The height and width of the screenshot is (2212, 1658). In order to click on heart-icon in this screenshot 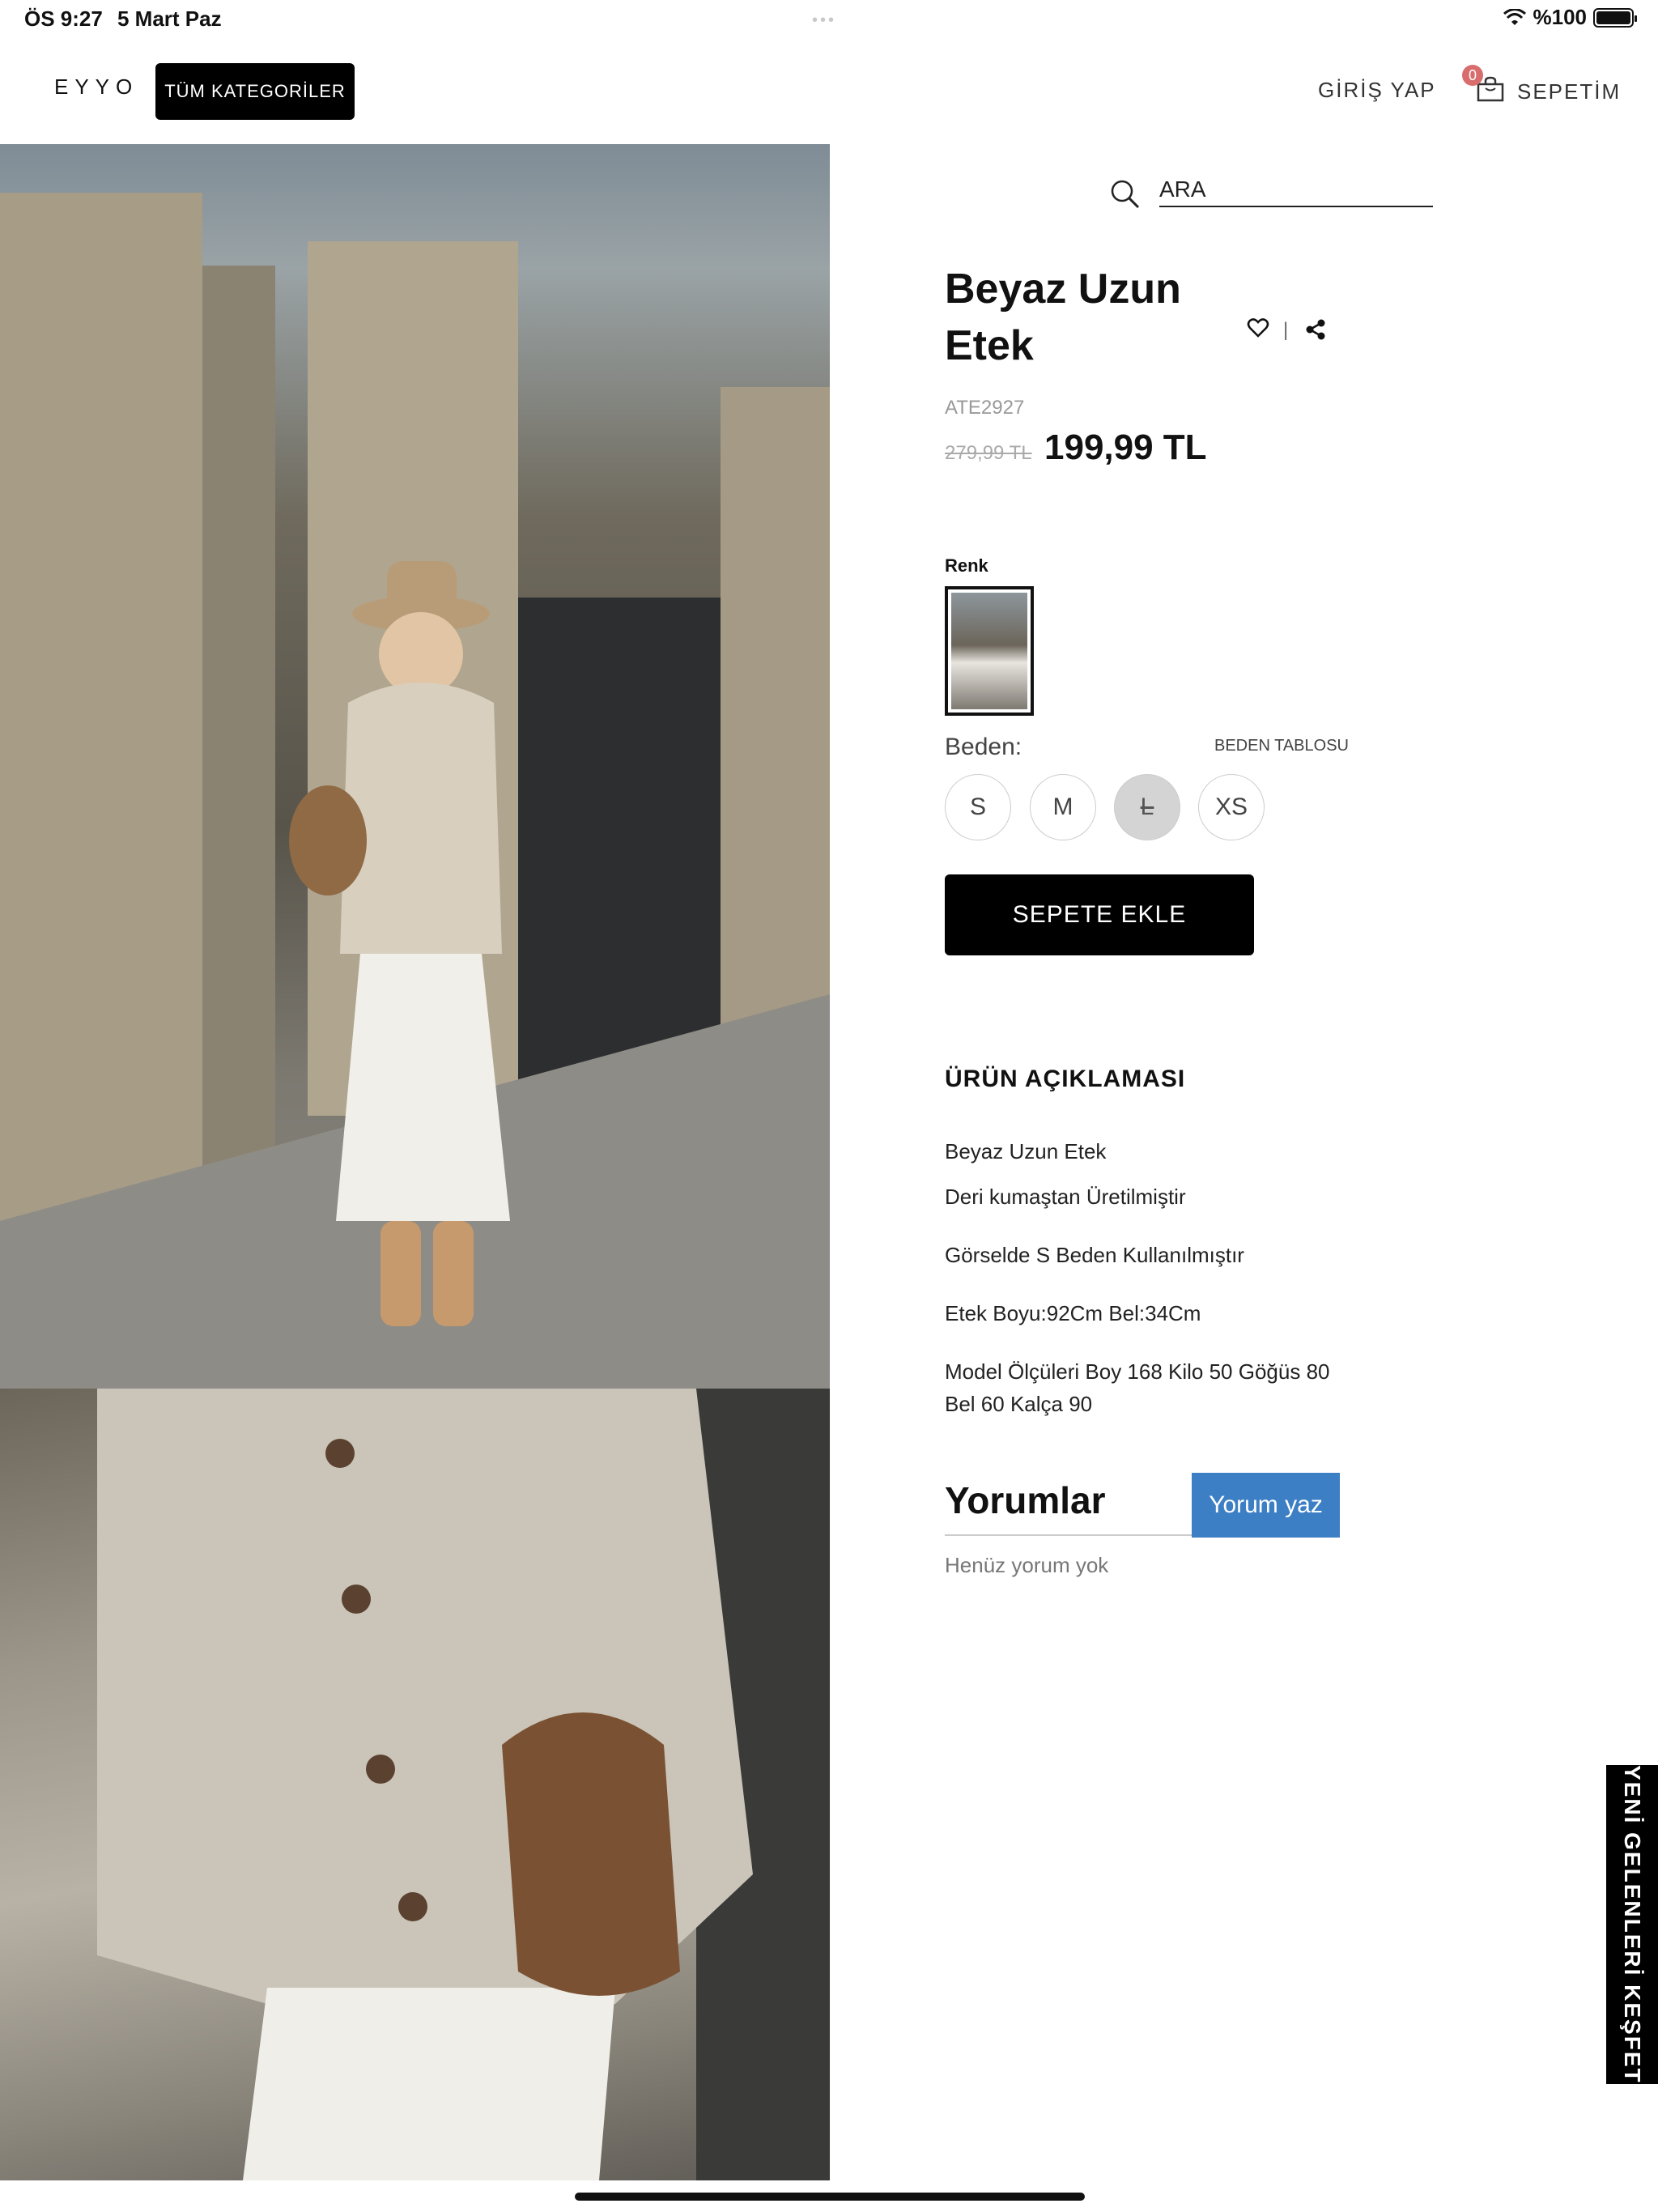, I will do `click(1258, 328)`.